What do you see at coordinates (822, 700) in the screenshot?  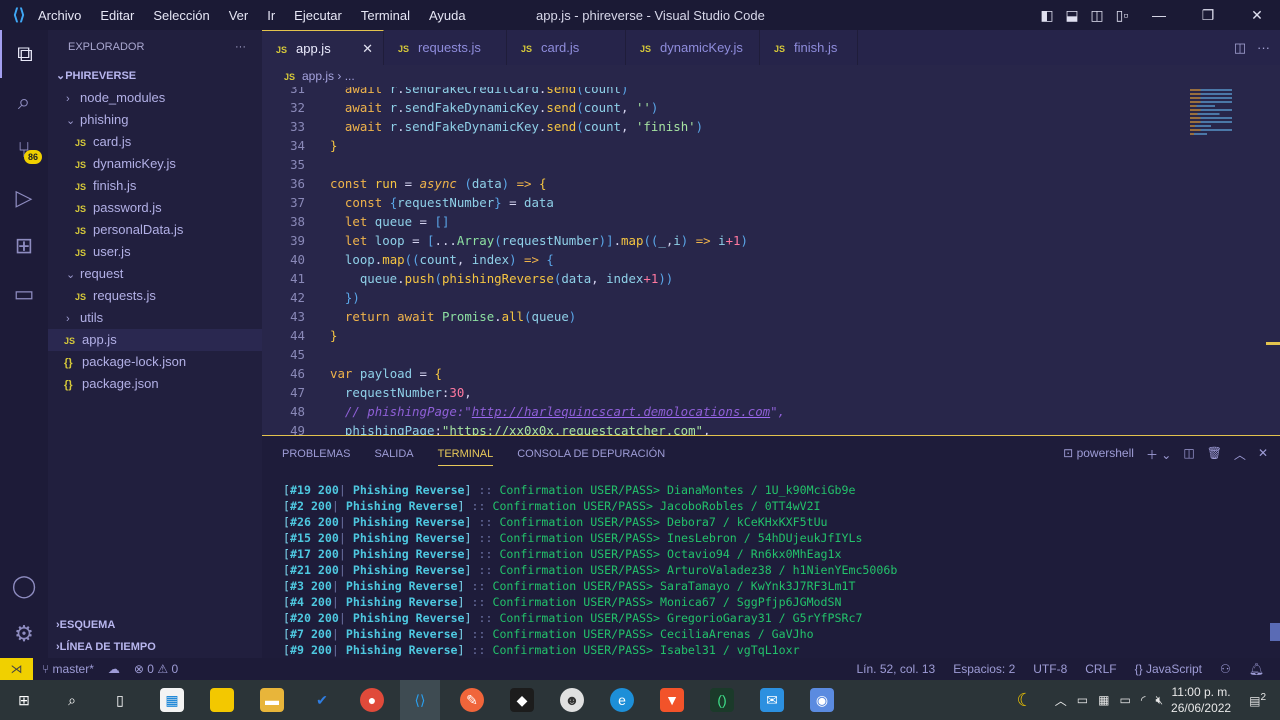 I see `app-icon: ◉` at bounding box center [822, 700].